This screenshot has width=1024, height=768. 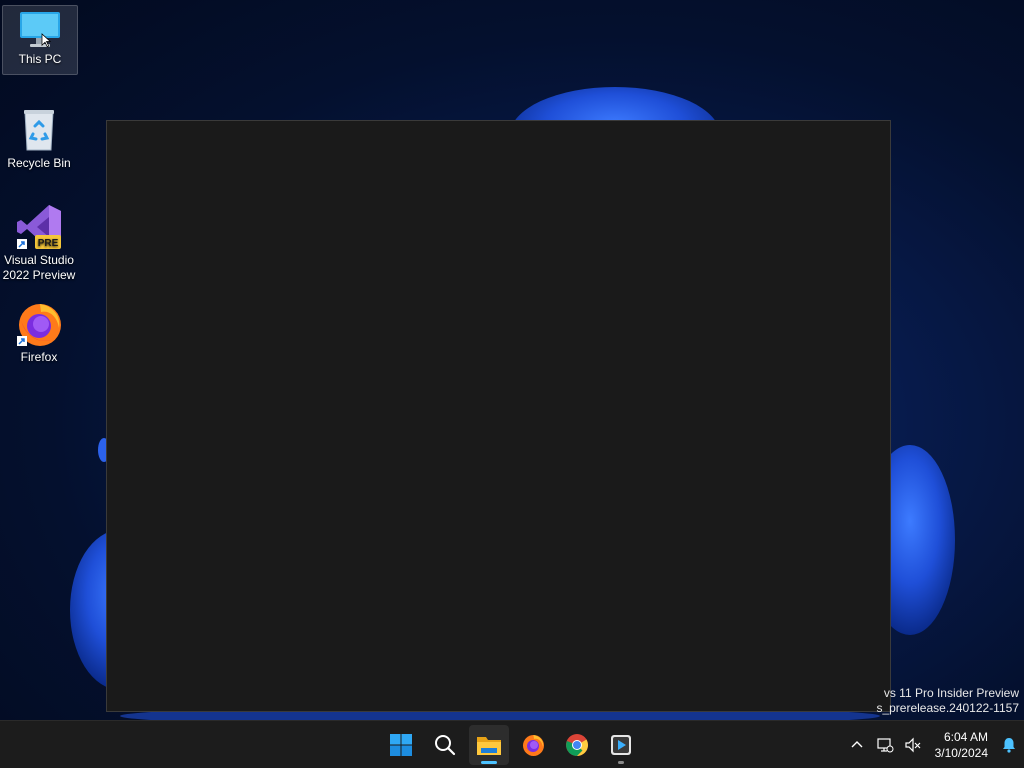 I want to click on chrome-icon, so click(x=577, y=745).